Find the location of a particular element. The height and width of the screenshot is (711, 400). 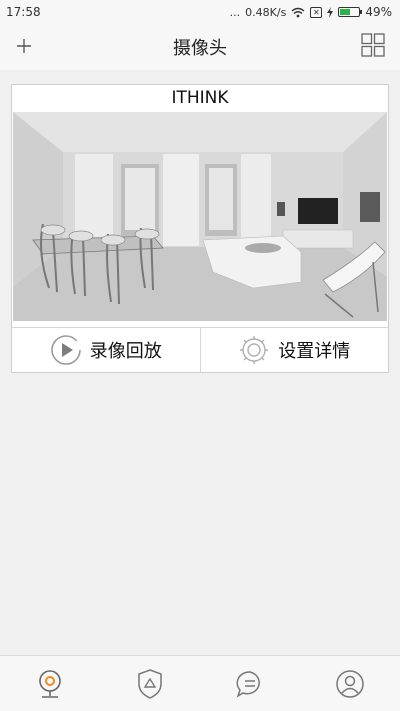

layout-toggle-button is located at coordinates (373, 45).